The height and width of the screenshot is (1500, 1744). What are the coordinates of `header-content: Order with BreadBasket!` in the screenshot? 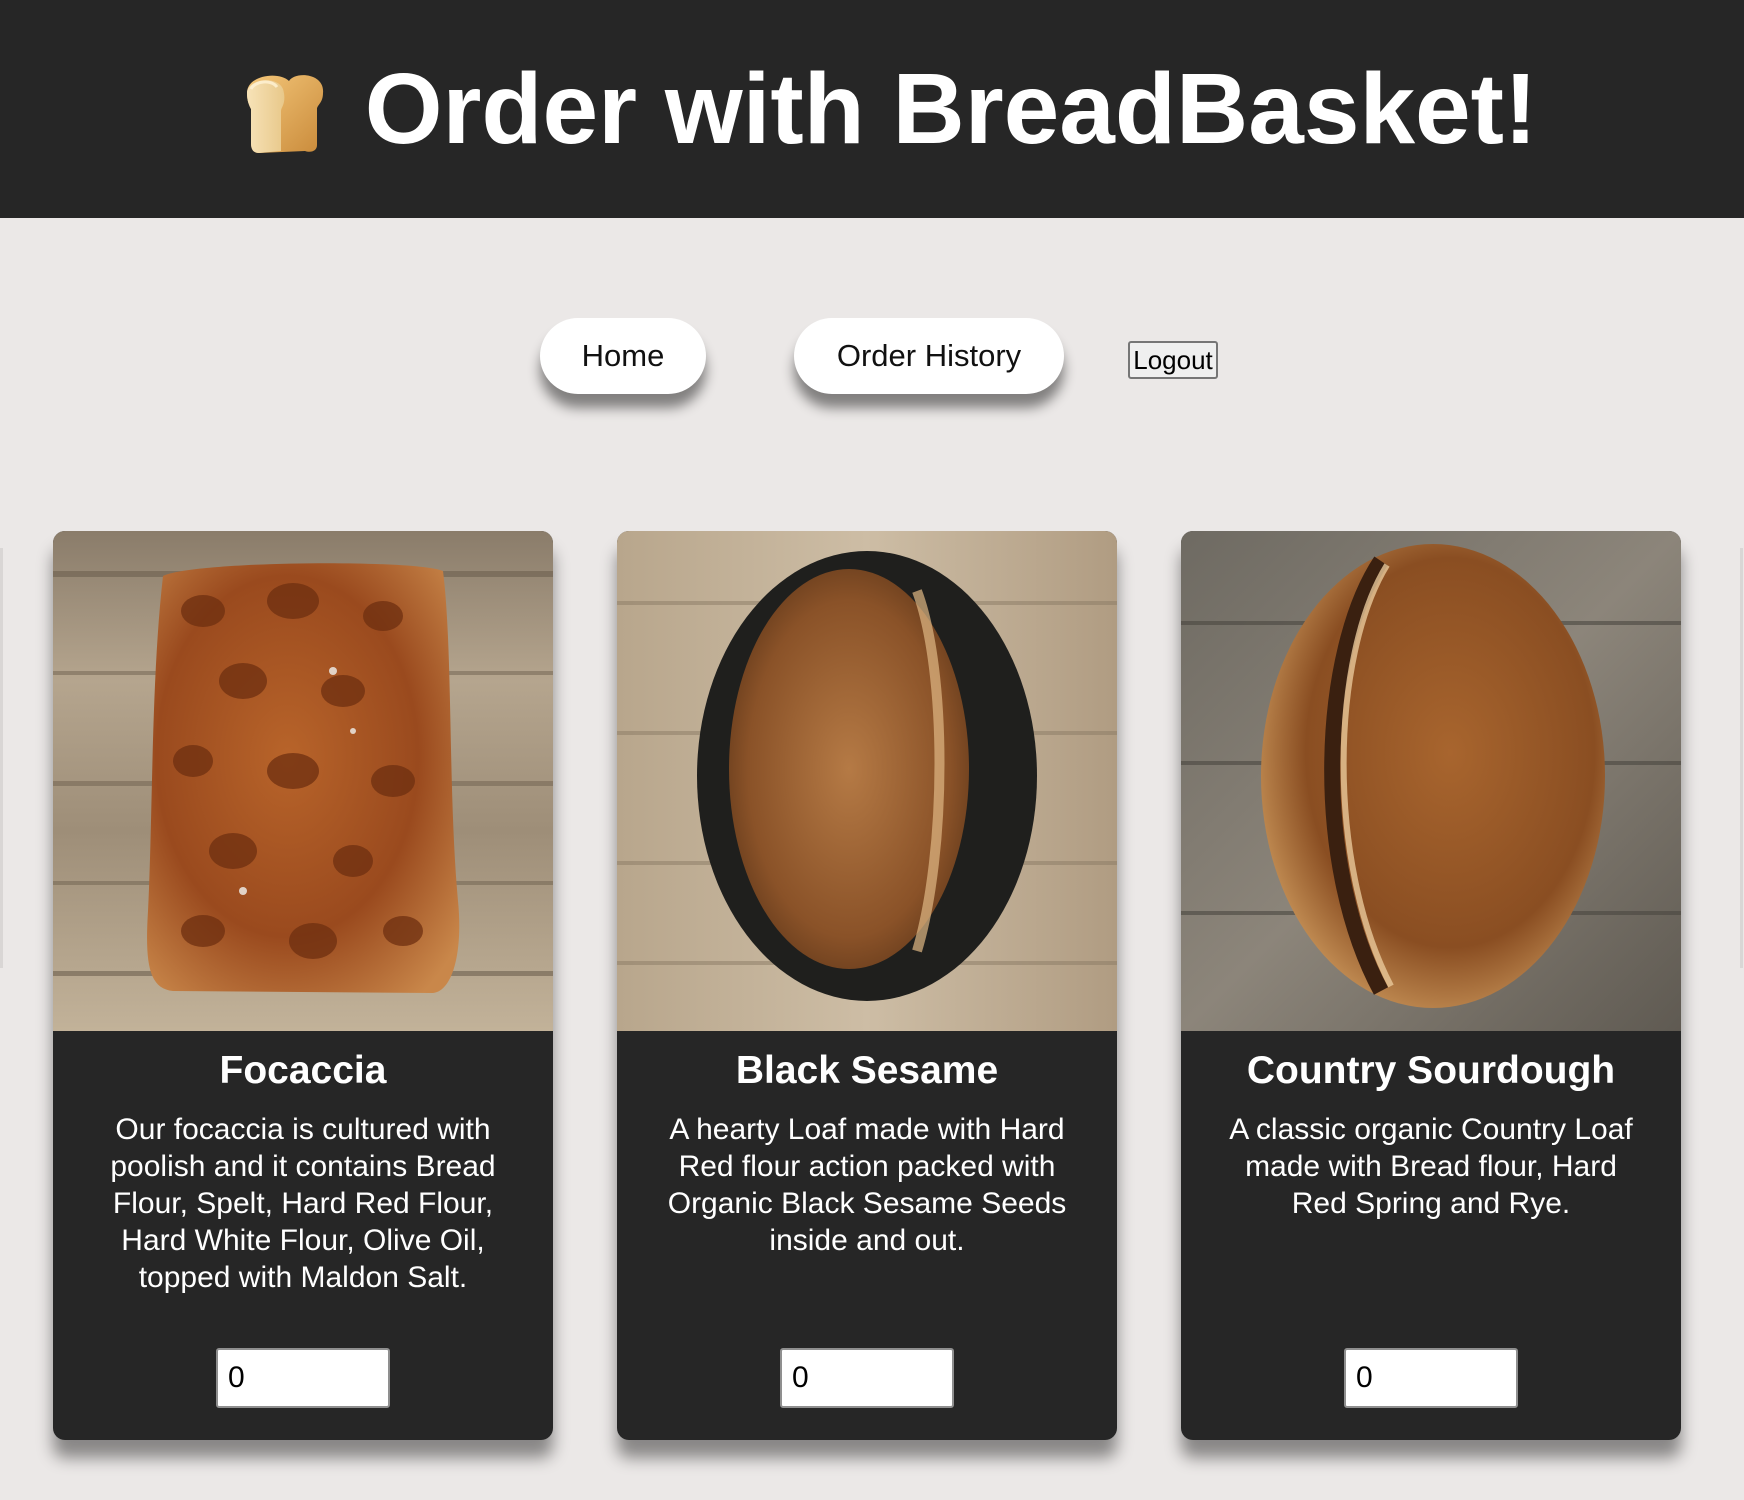 It's located at (887, 109).